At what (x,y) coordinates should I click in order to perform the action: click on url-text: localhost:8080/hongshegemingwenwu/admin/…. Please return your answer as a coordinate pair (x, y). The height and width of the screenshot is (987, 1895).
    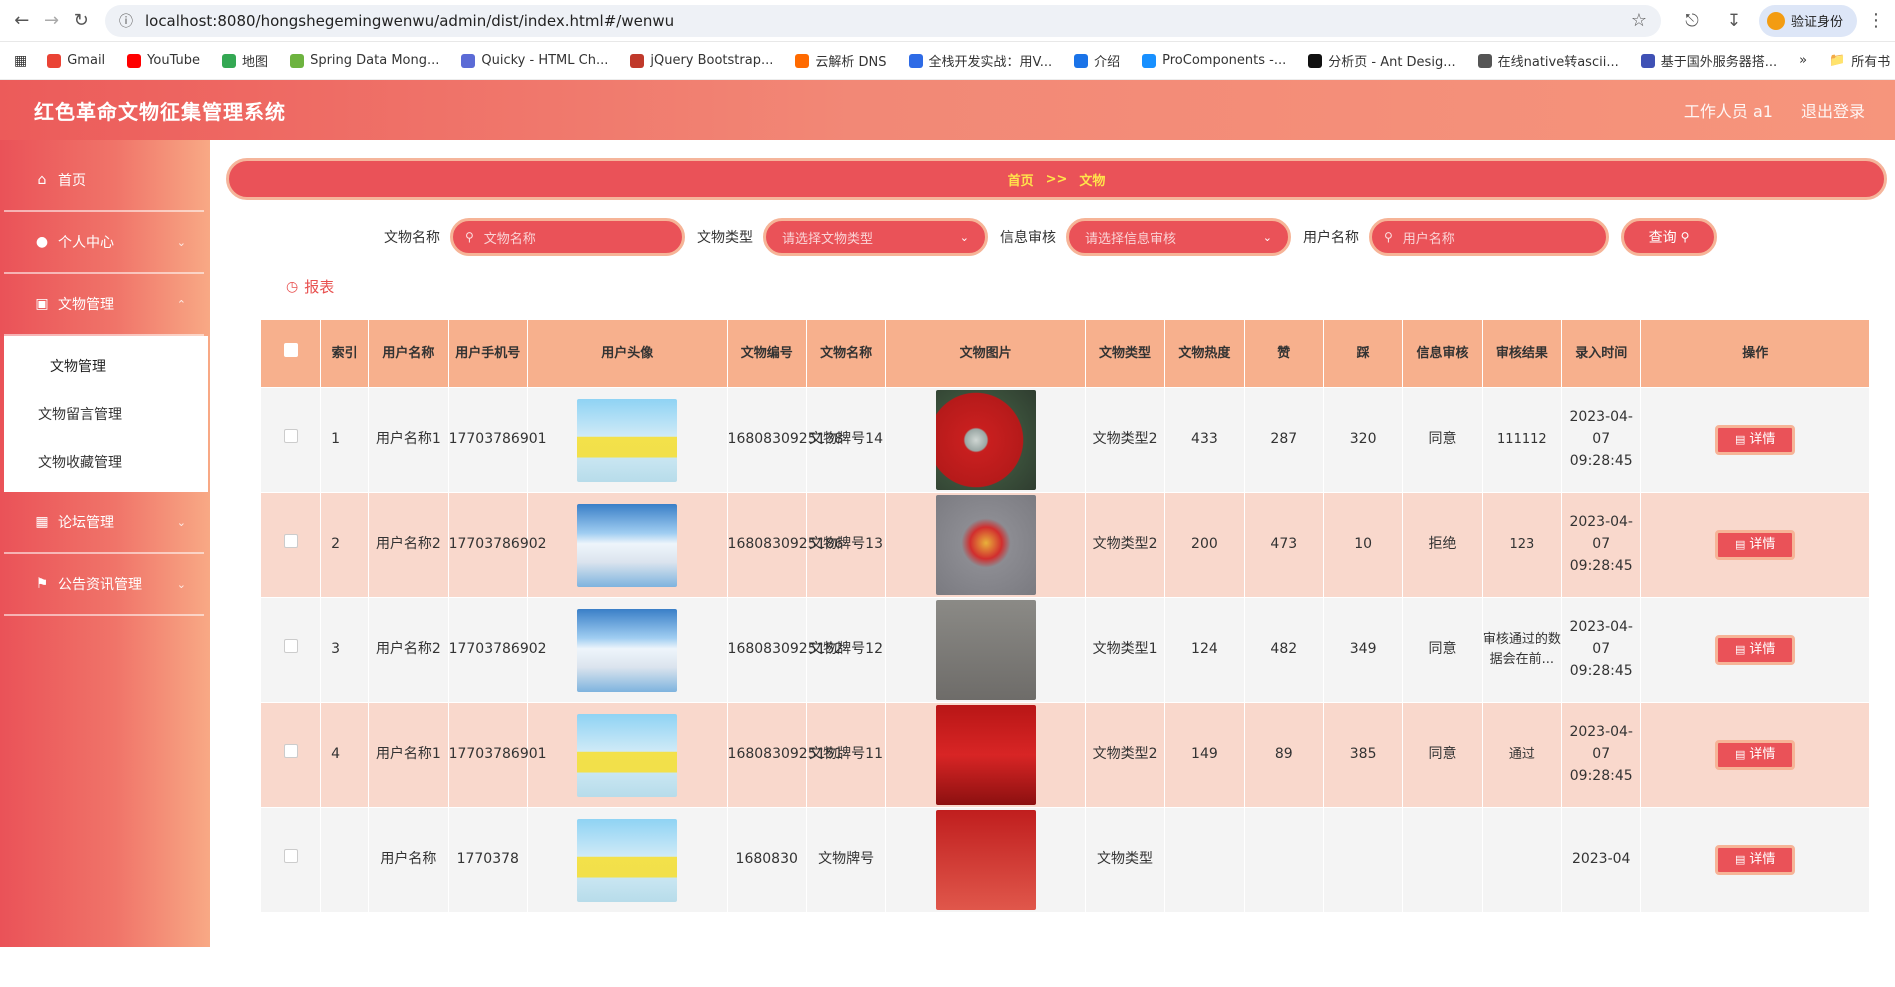
    Looking at the image, I should click on (888, 21).